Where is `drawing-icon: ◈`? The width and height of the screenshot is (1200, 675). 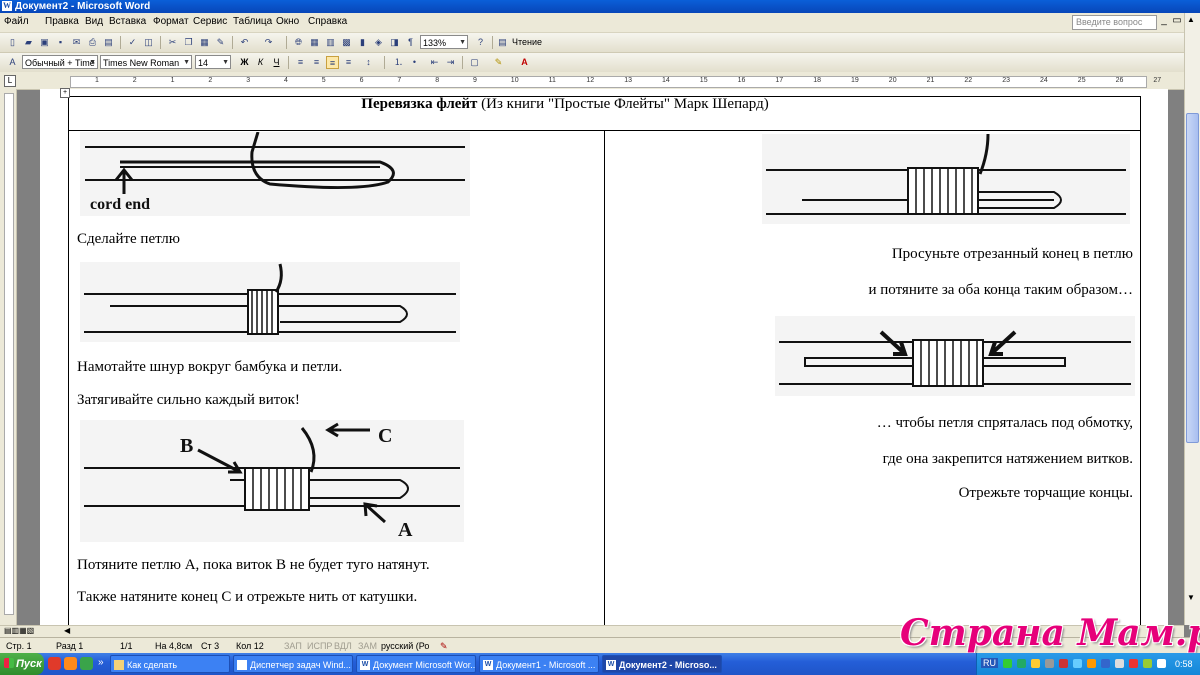 drawing-icon: ◈ is located at coordinates (378, 42).